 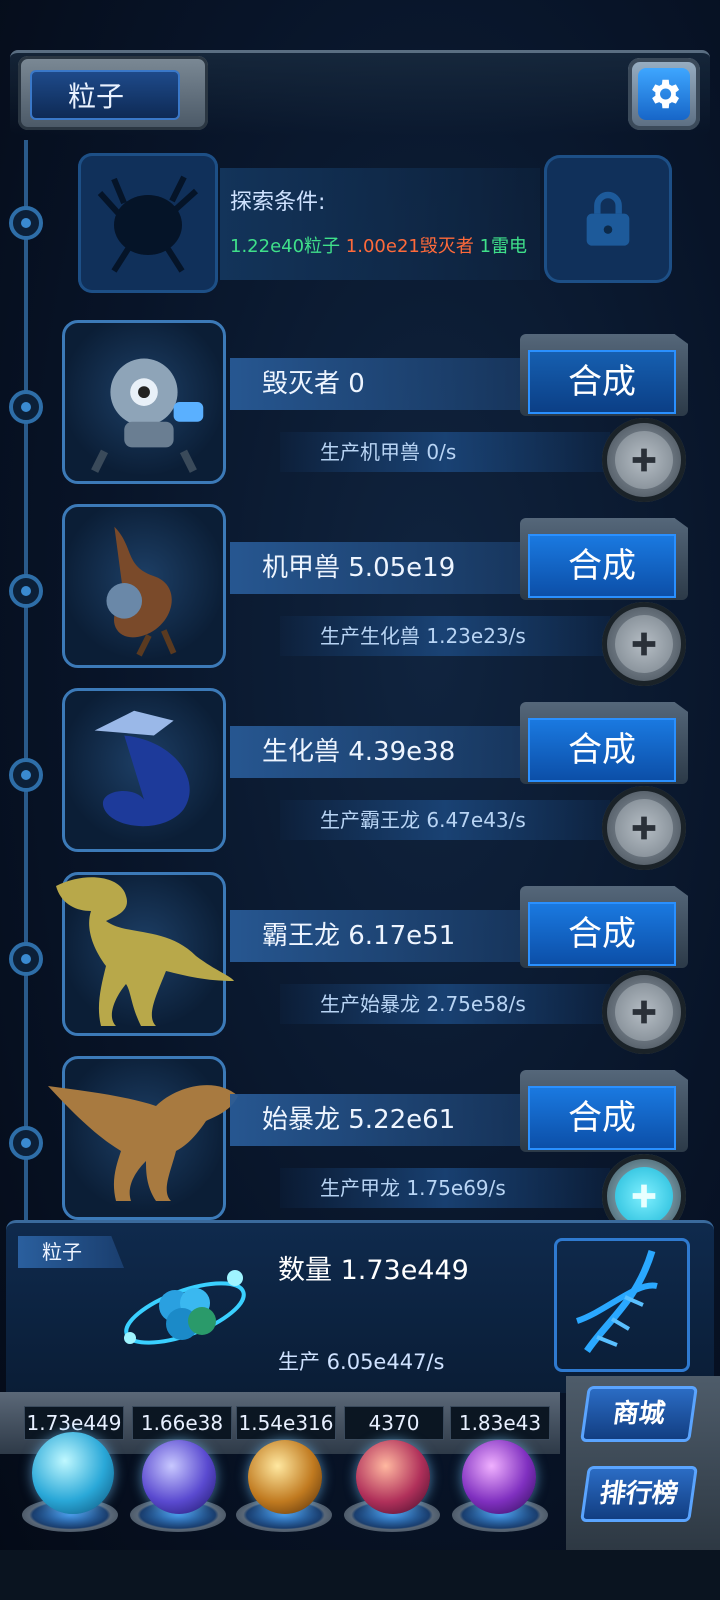 What do you see at coordinates (394, 1423) in the screenshot?
I see `resource-value-brain: 4370` at bounding box center [394, 1423].